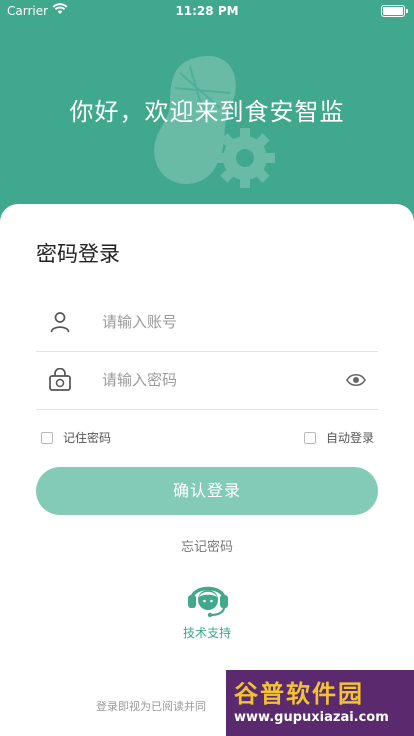 The height and width of the screenshot is (736, 414). I want to click on support-label: 技术支持, so click(207, 632).